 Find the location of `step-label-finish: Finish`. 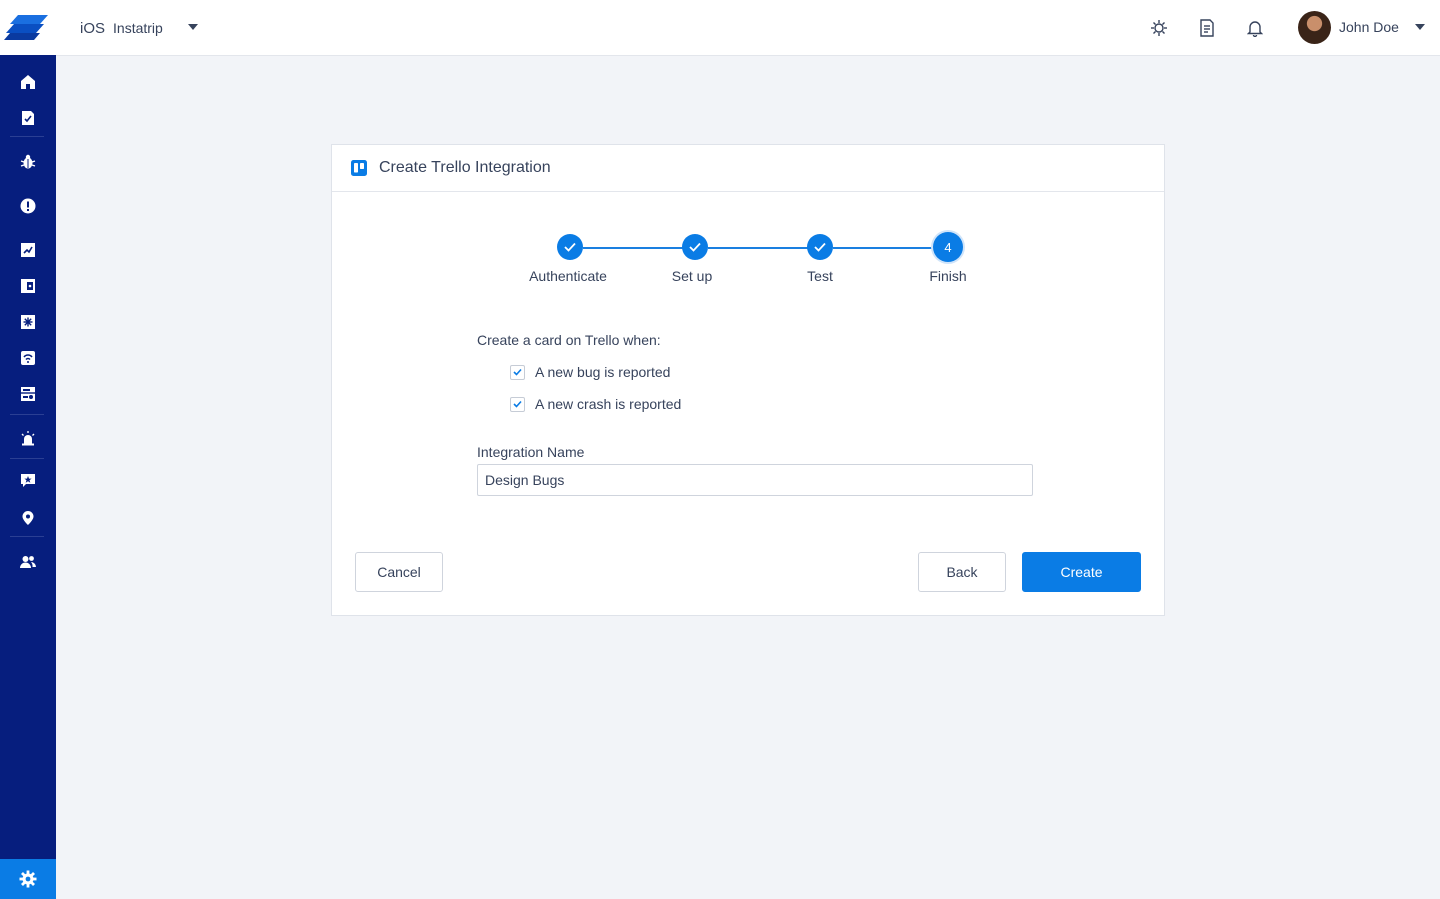

step-label-finish: Finish is located at coordinates (948, 276).